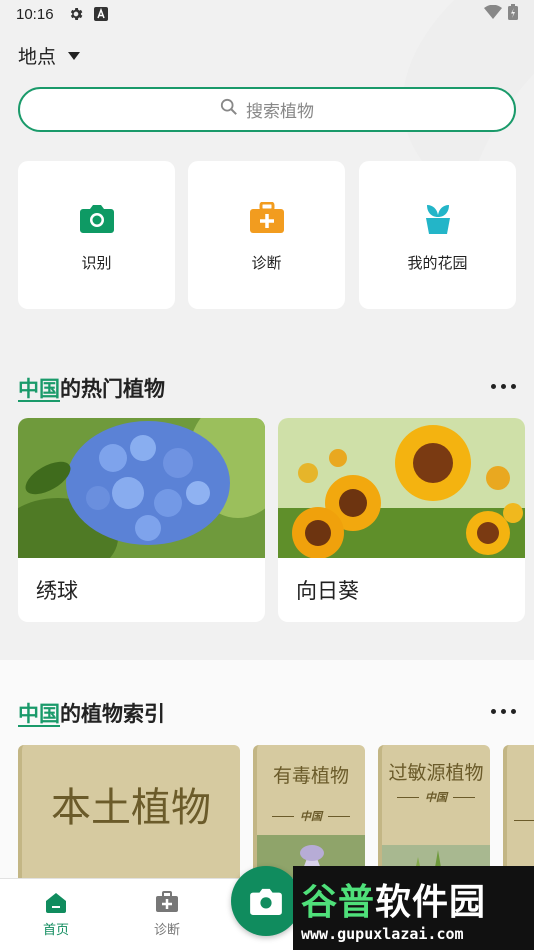 Image resolution: width=534 pixels, height=950 pixels. I want to click on book-title: 过敏源植物, so click(436, 773).